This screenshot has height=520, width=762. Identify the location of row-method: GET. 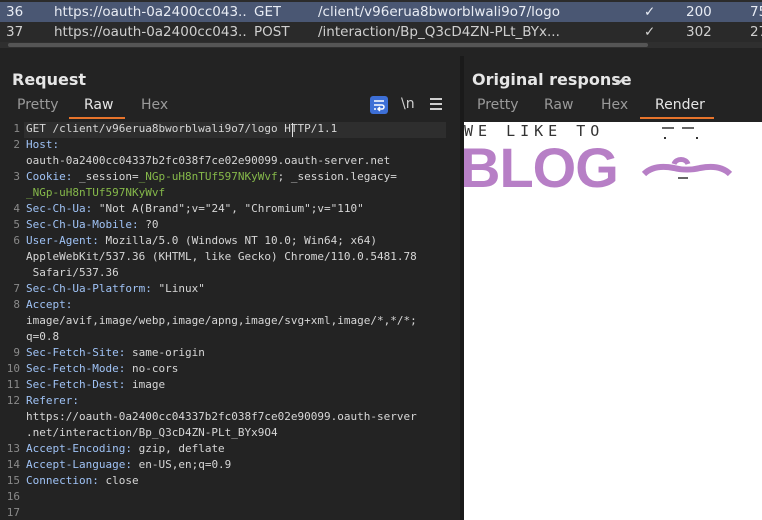
(268, 12).